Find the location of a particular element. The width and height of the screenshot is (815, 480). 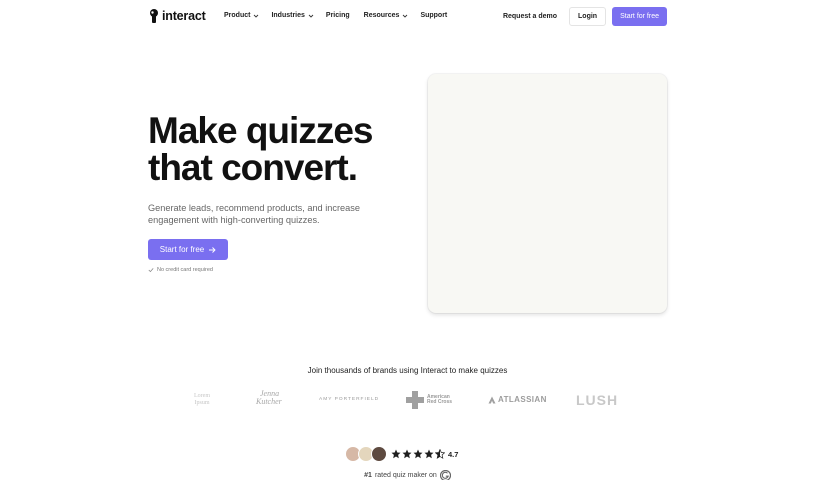

atlassian-logo: ATLASSIAN is located at coordinates (517, 399).